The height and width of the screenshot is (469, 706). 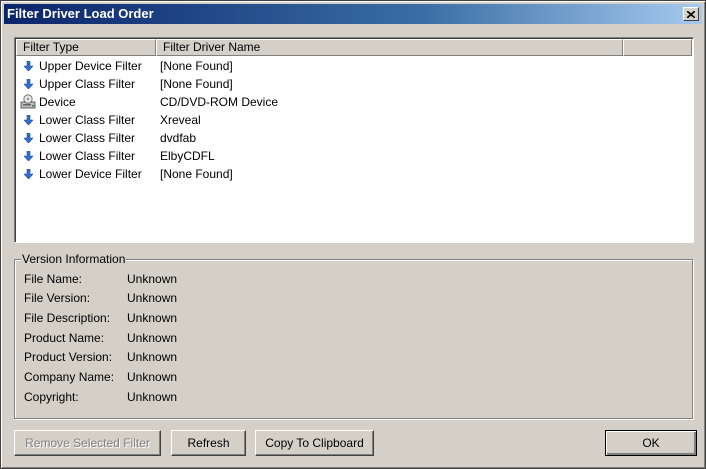 I want to click on list-row: Device CD/DVD-ROM Device, so click(x=354, y=102).